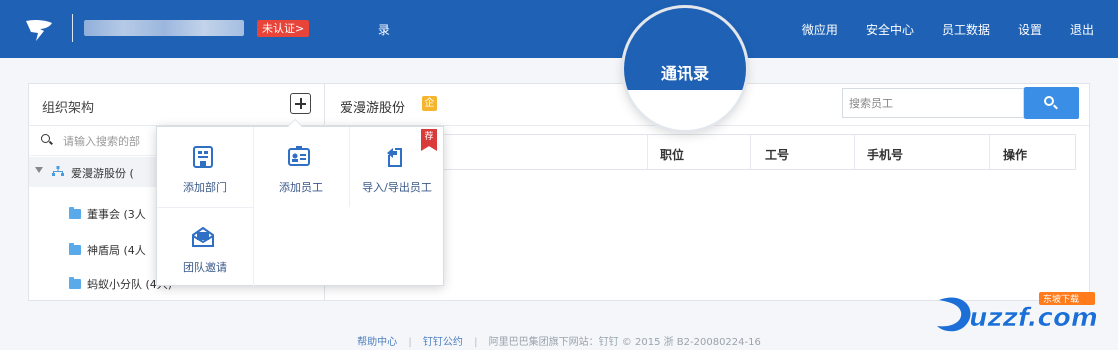  What do you see at coordinates (624, 342) in the screenshot?
I see `footer-copyright: 阿里巴巴集团旗下网站：钉钉 © 2015 浙 B2-20080224-16` at bounding box center [624, 342].